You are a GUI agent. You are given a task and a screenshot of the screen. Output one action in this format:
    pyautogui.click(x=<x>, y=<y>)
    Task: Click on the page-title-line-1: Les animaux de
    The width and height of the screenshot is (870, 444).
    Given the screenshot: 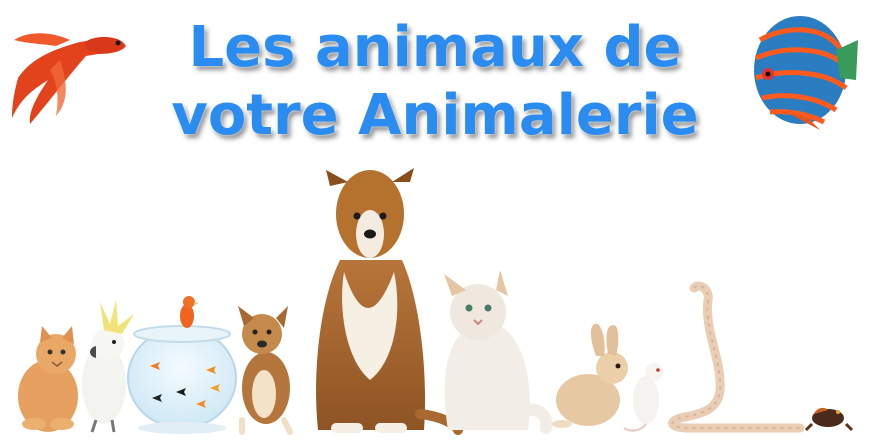 What is the action you would take?
    pyautogui.click(x=435, y=47)
    